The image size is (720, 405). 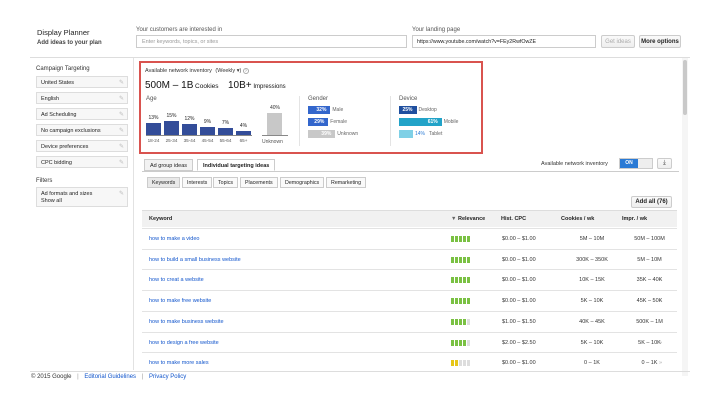 What do you see at coordinates (236, 165) in the screenshot?
I see `tab-individual-targeting-ideas: Individual targeting ideas` at bounding box center [236, 165].